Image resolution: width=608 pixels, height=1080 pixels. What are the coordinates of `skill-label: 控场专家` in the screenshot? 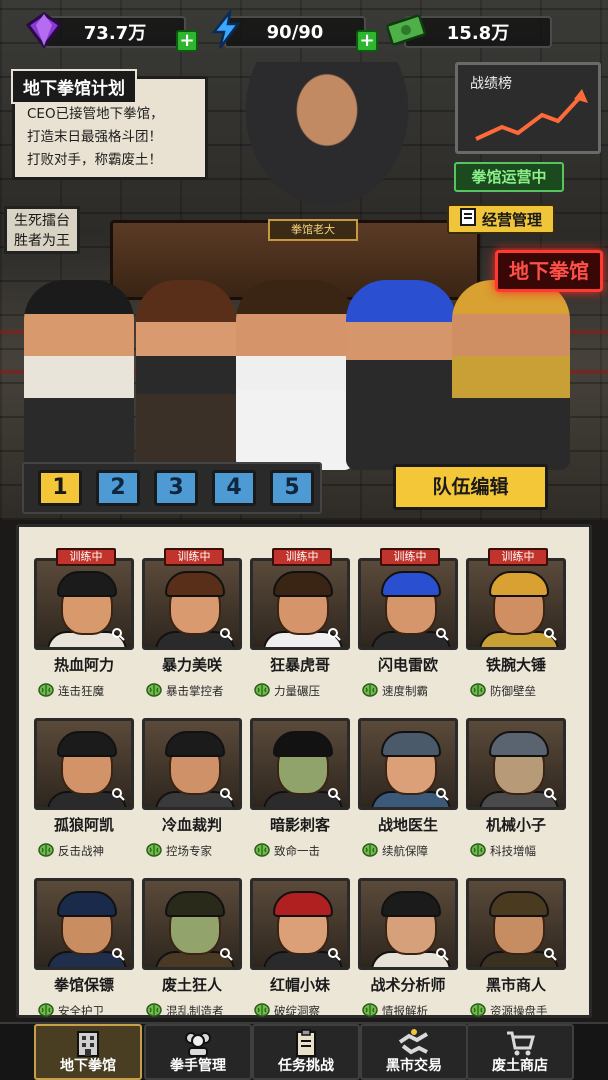 It's located at (189, 851).